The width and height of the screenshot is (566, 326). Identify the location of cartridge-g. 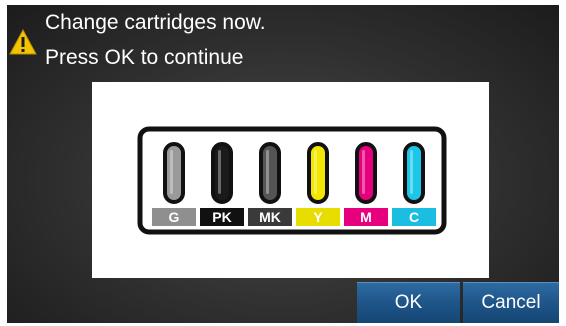
(174, 173).